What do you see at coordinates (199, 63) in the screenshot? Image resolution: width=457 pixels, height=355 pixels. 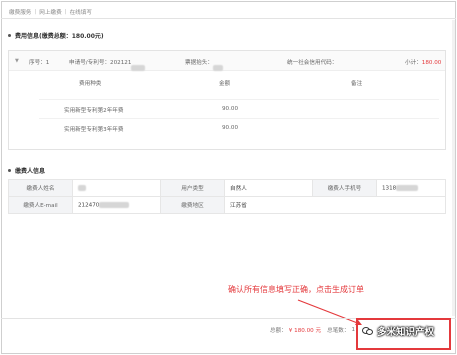 I see `invoice-title-label: 票据抬头：` at bounding box center [199, 63].